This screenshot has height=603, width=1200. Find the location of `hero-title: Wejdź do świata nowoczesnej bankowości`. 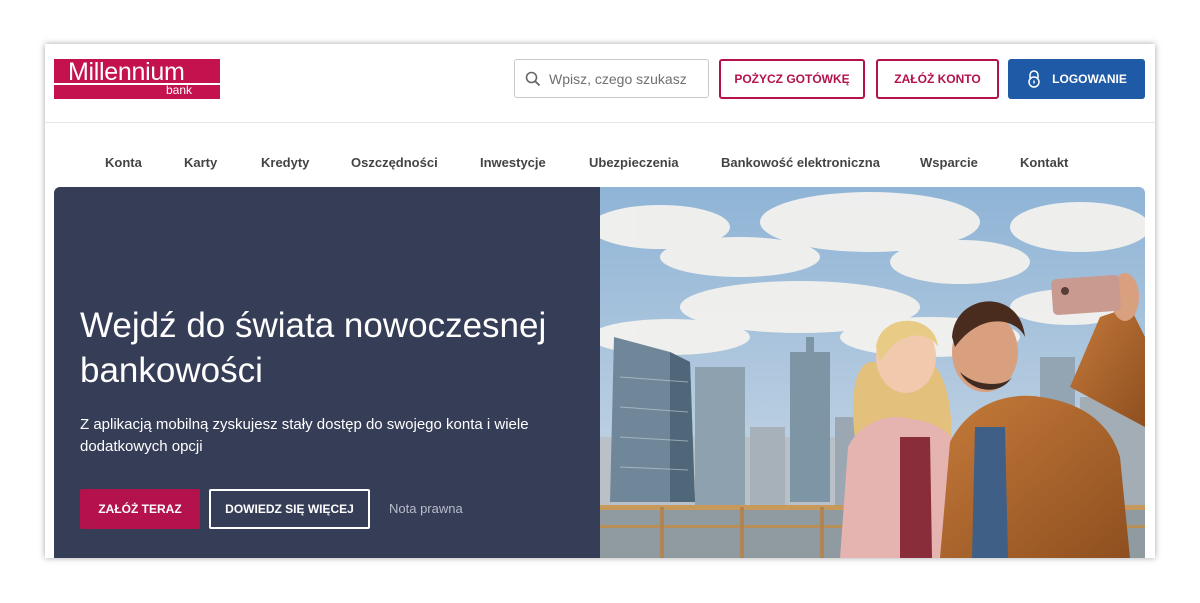

hero-title: Wejdź do świata nowoczesnej bankowości is located at coordinates (330, 348).